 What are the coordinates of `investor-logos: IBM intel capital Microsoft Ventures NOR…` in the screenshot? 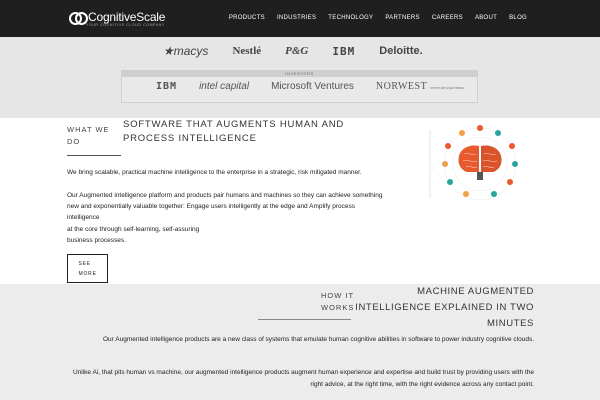 It's located at (310, 86).